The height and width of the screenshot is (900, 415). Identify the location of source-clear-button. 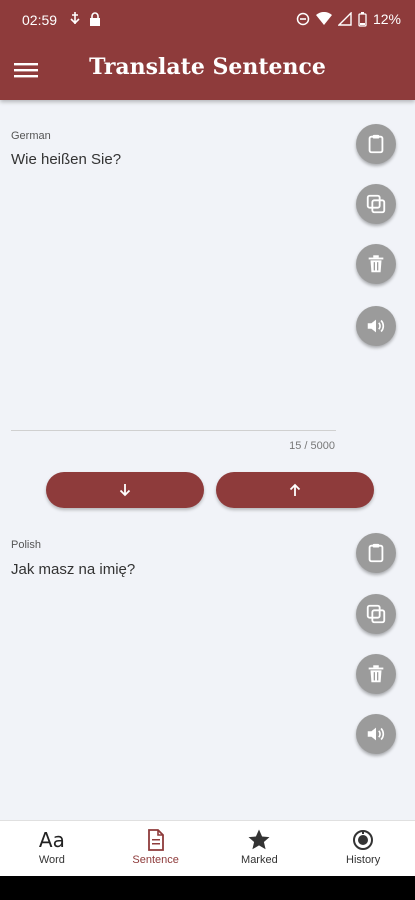
(376, 264).